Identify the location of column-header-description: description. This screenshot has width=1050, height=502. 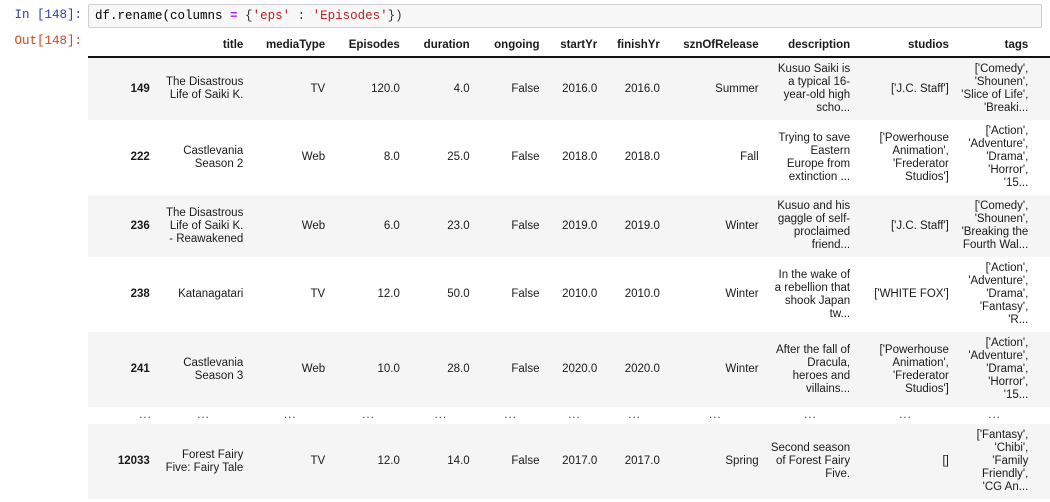
(810, 47).